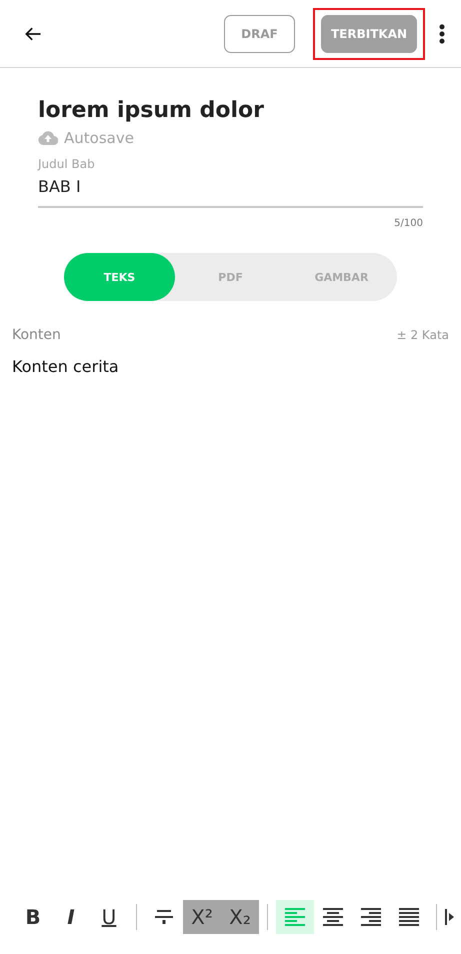 This screenshot has height=954, width=461. What do you see at coordinates (230, 359) in the screenshot?
I see `content-editor: Konten cerita` at bounding box center [230, 359].